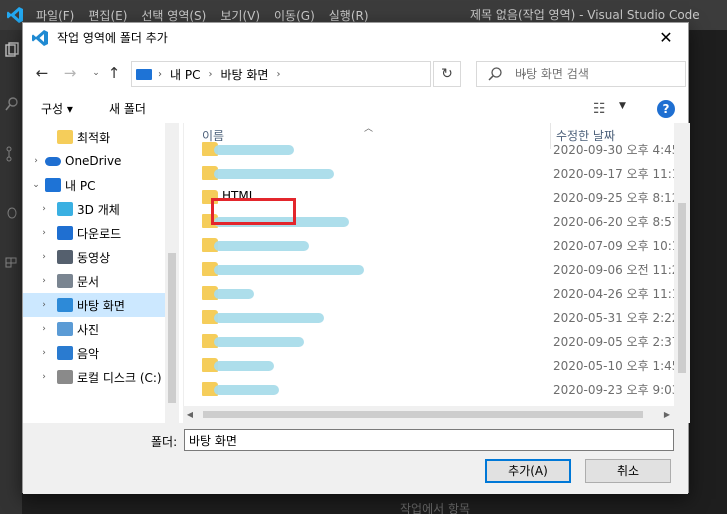 This screenshot has height=514, width=727. Describe the element at coordinates (628, 471) in the screenshot. I see `cancel-button: 취소` at that location.